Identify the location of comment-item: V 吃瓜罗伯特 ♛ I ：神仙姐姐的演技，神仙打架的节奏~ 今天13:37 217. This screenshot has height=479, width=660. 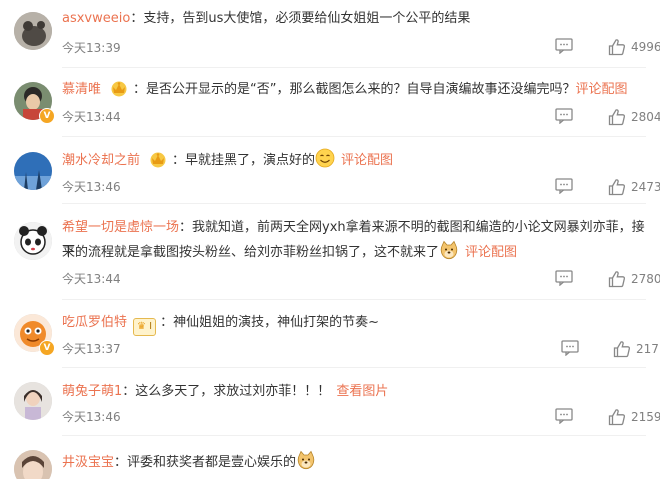
(330, 334).